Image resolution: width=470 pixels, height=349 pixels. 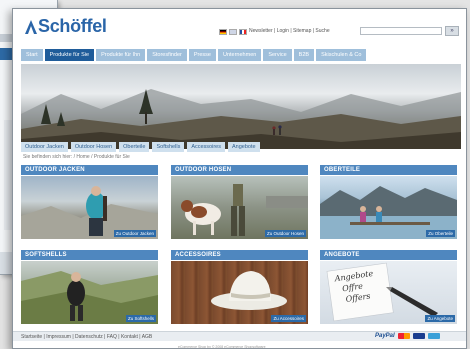 What do you see at coordinates (239, 292) in the screenshot?
I see `tile-image-accessoires: Zu Accessoires` at bounding box center [239, 292].